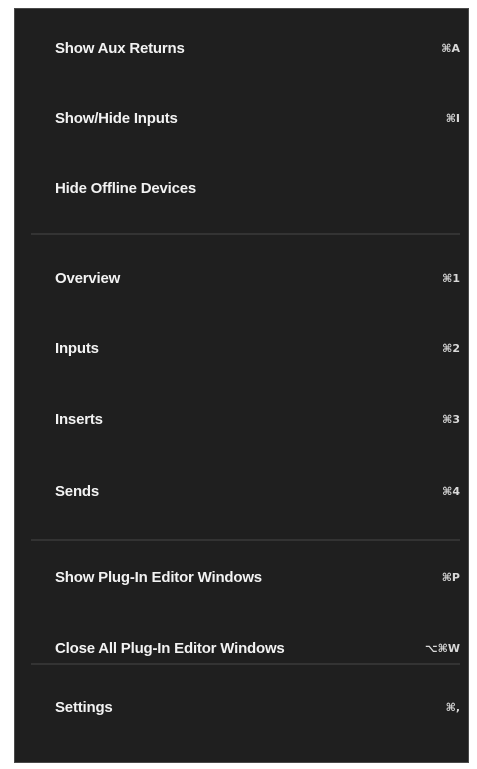  I want to click on menu-item-label: Show/Hide Inputs, so click(116, 118).